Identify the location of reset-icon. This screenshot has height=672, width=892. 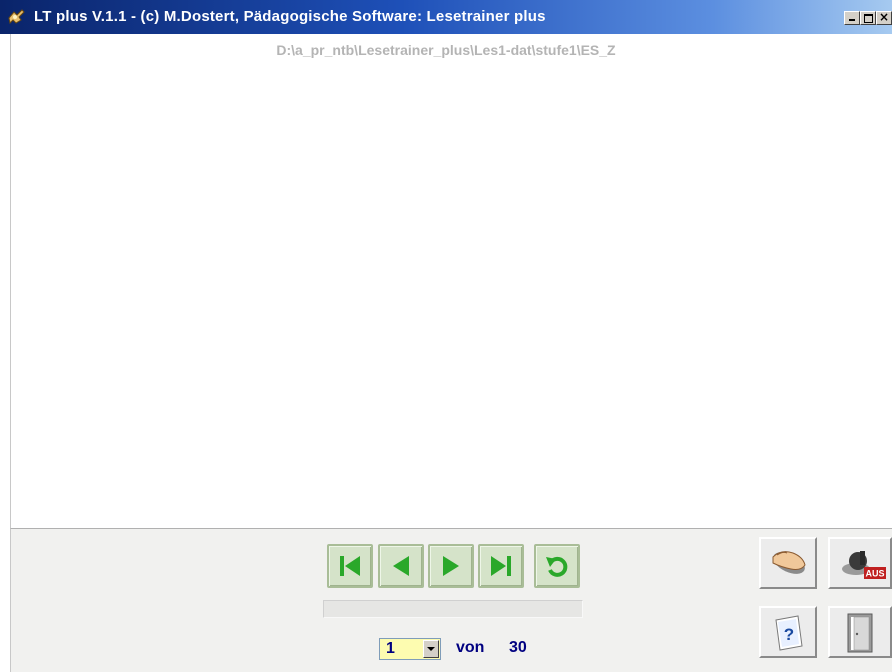
(557, 566).